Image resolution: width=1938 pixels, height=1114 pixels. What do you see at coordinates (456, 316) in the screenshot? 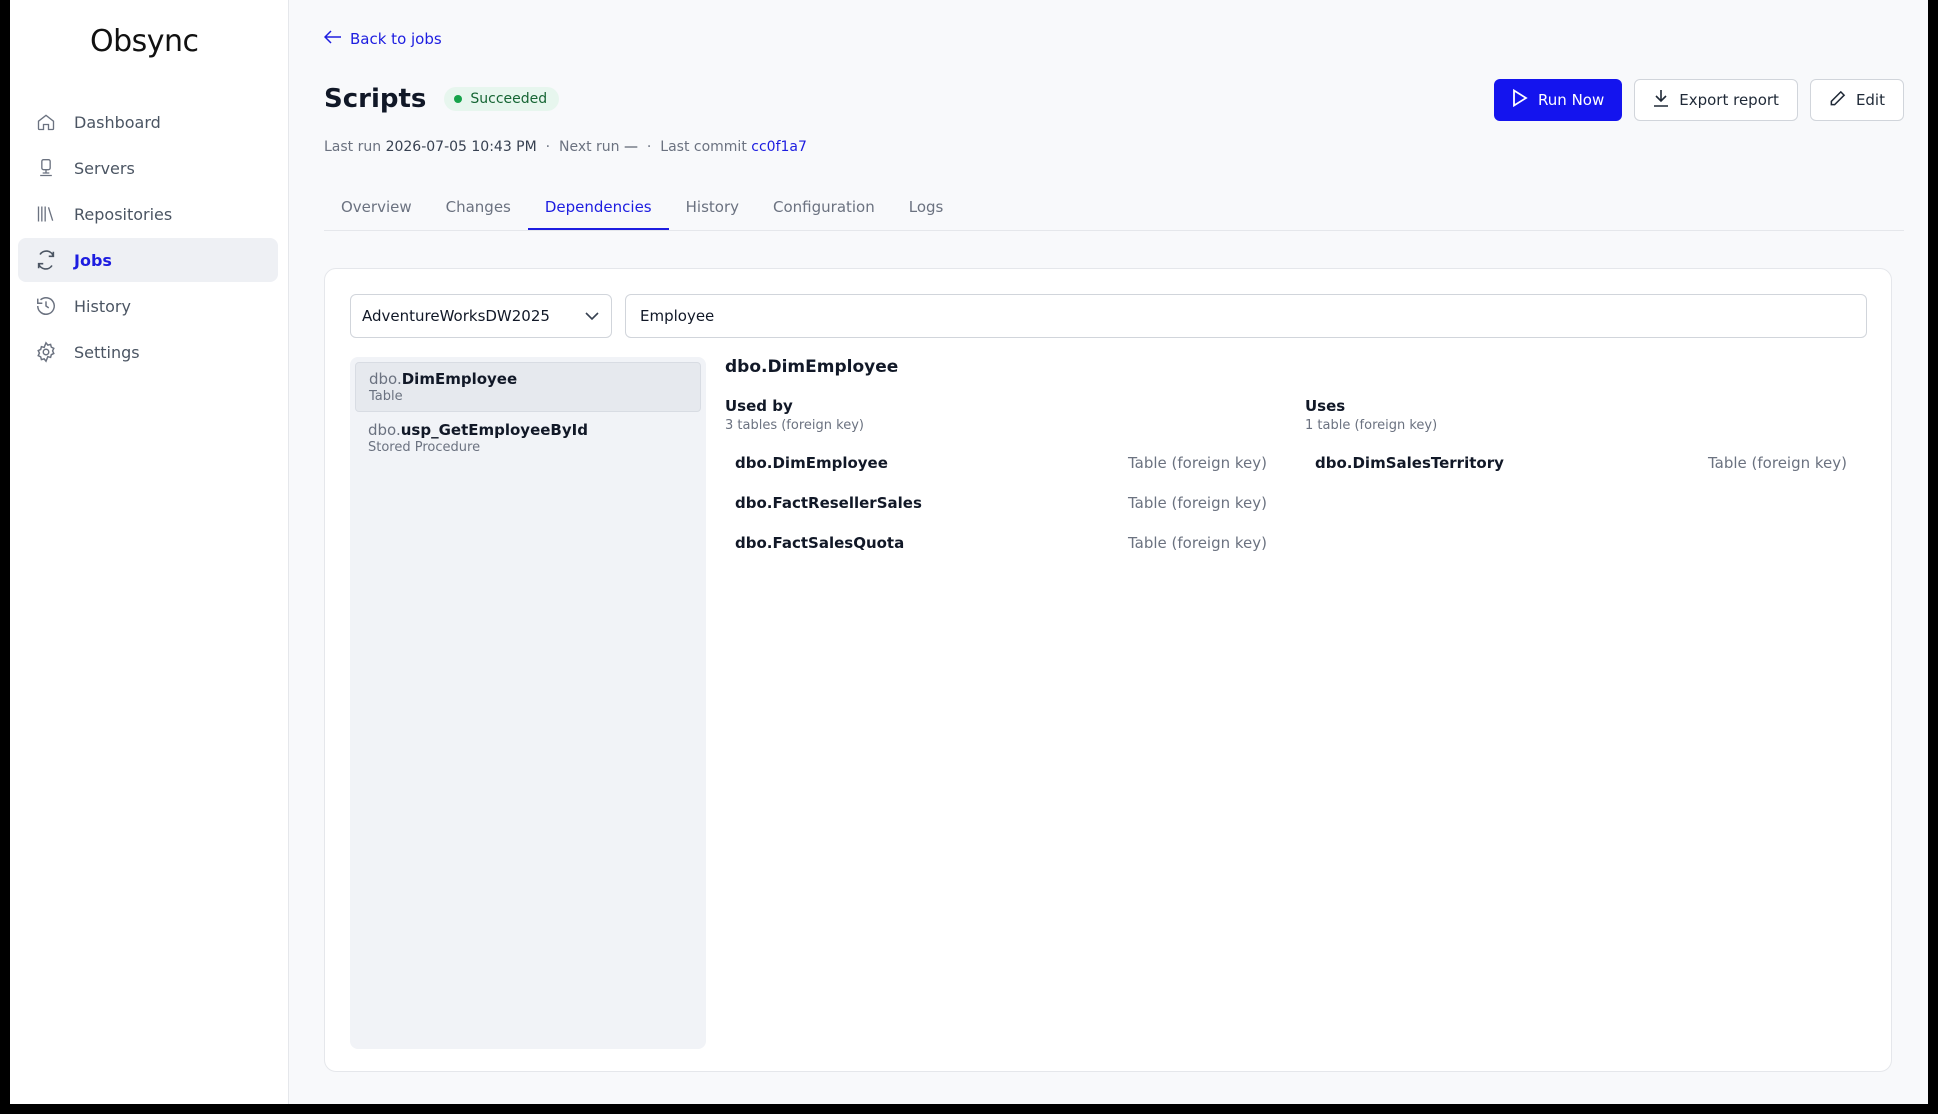
I see `database-select-value: AdventureWorksDW2025` at bounding box center [456, 316].